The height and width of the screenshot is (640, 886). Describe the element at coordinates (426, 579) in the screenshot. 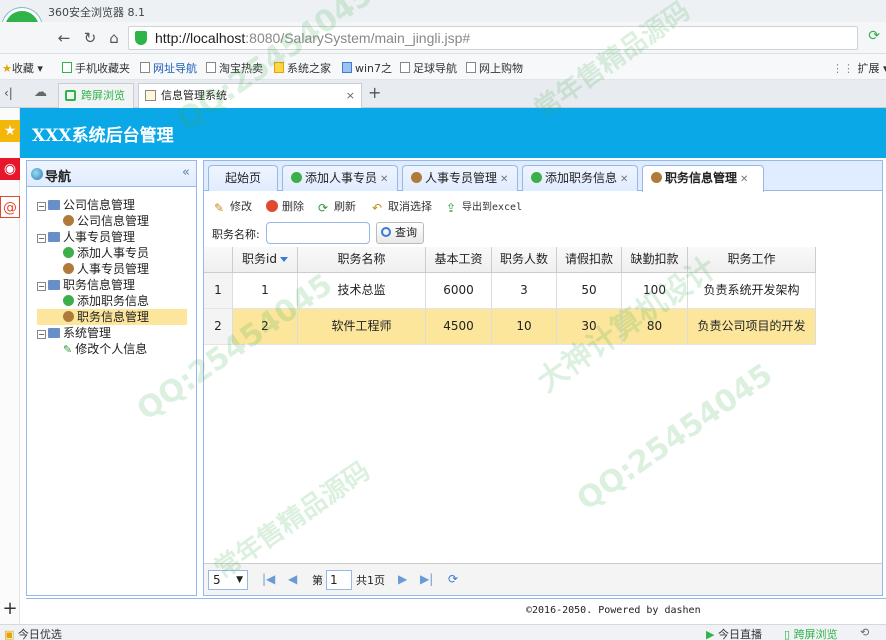

I see `last-page-icon: ▶|` at that location.